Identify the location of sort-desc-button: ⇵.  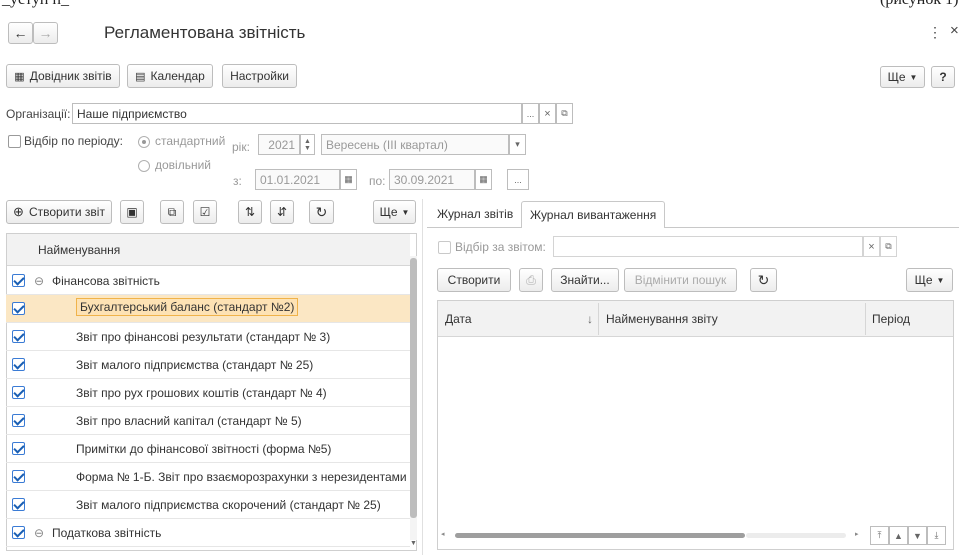
(282, 212).